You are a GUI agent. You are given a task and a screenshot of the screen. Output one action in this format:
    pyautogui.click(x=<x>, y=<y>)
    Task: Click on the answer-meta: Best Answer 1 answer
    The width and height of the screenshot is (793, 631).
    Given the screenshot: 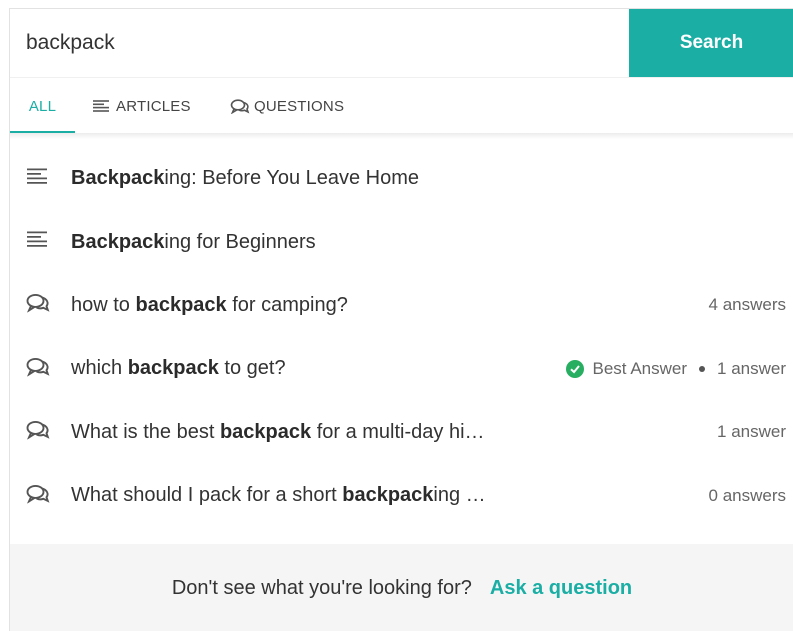 What is the action you would take?
    pyautogui.click(x=675, y=368)
    